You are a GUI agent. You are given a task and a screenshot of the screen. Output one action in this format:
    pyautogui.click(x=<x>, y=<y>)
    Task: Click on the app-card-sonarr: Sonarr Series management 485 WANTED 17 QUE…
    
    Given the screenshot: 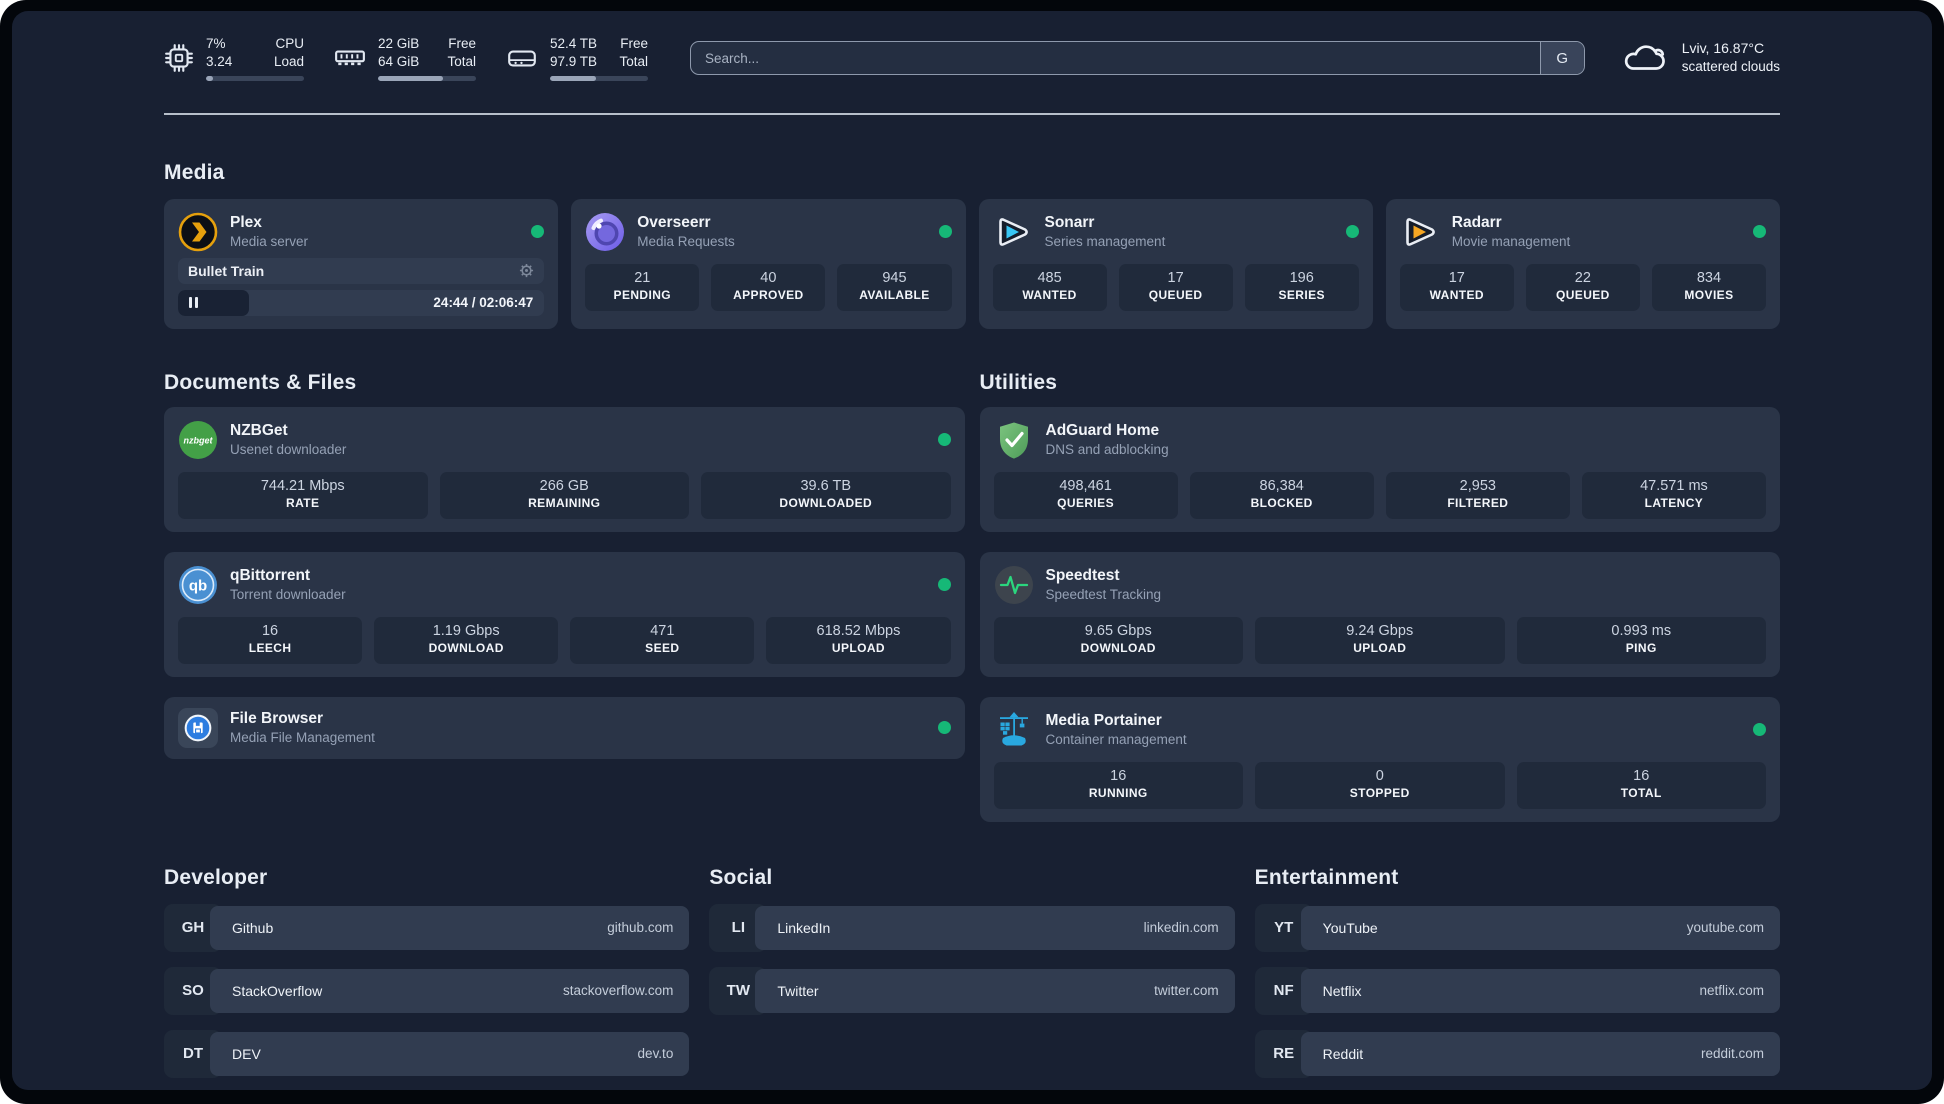 What is the action you would take?
    pyautogui.click(x=1175, y=263)
    